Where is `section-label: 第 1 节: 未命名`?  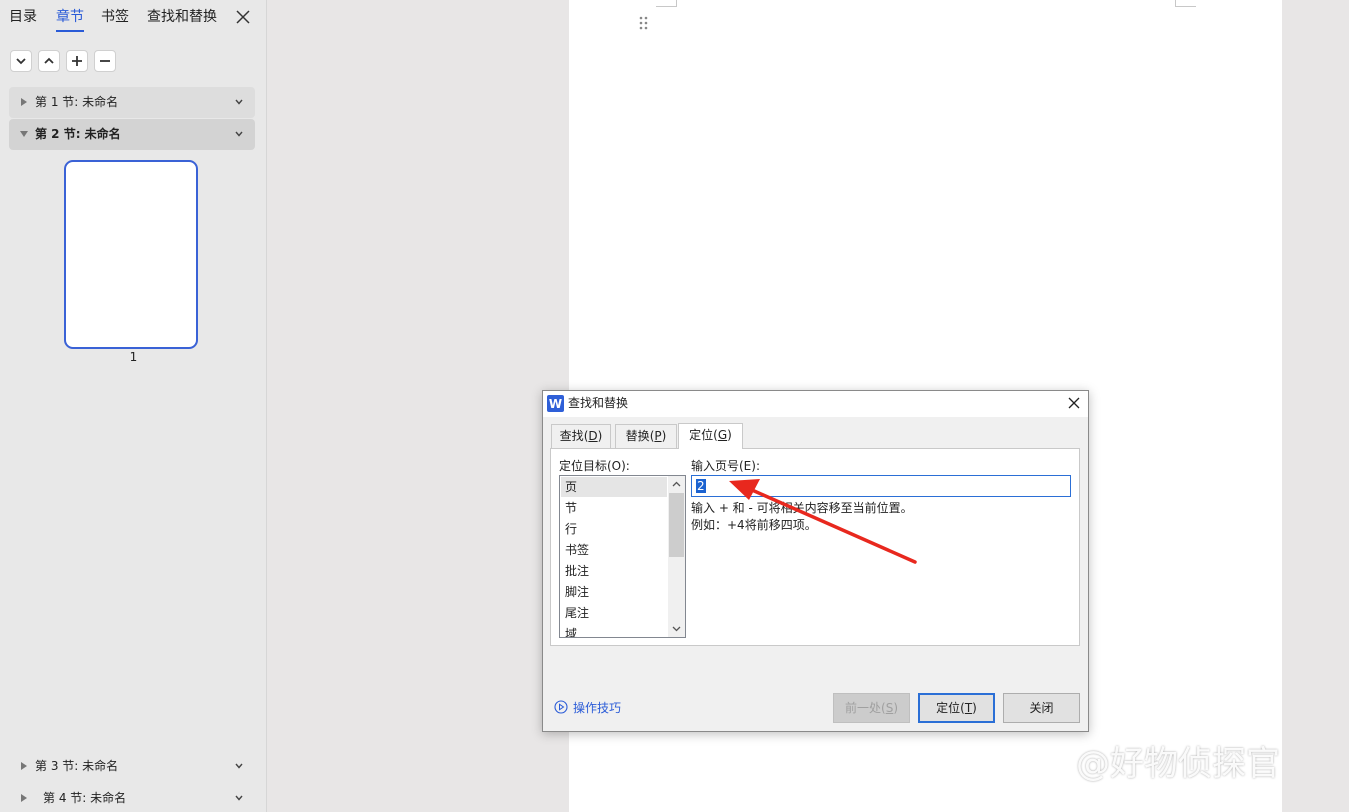
section-label: 第 1 节: 未命名 is located at coordinates (77, 102).